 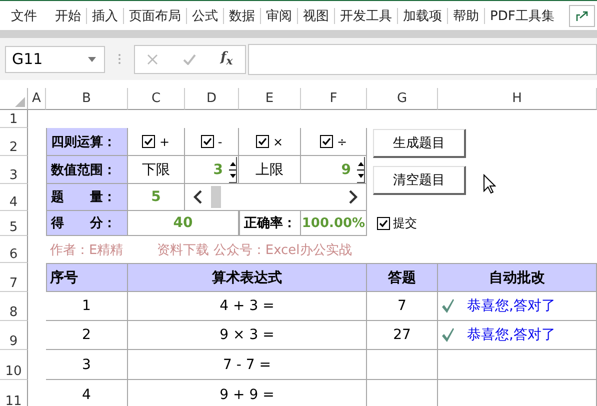 What do you see at coordinates (87, 99) in the screenshot?
I see `column-header: B` at bounding box center [87, 99].